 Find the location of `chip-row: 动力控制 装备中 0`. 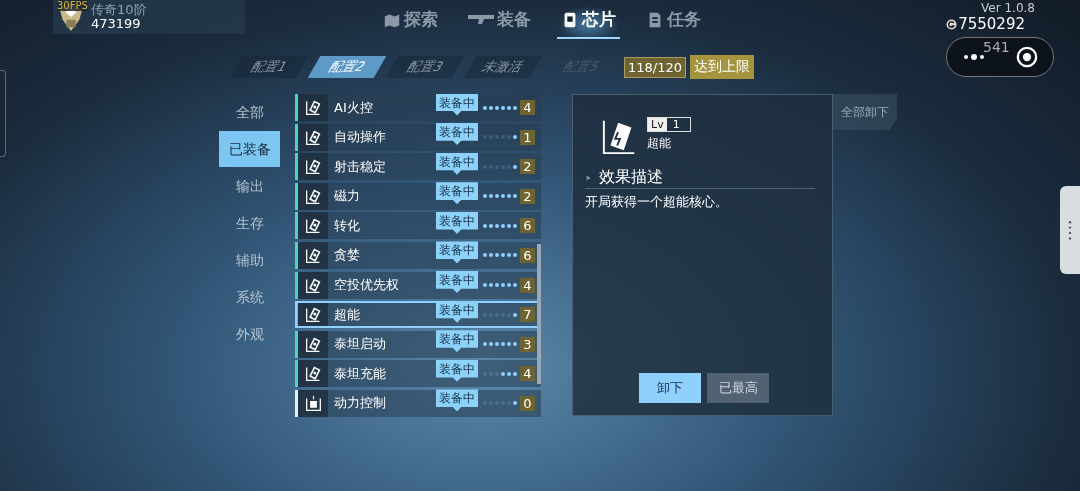

chip-row: 动力控制 装备中 0 is located at coordinates (418, 403).